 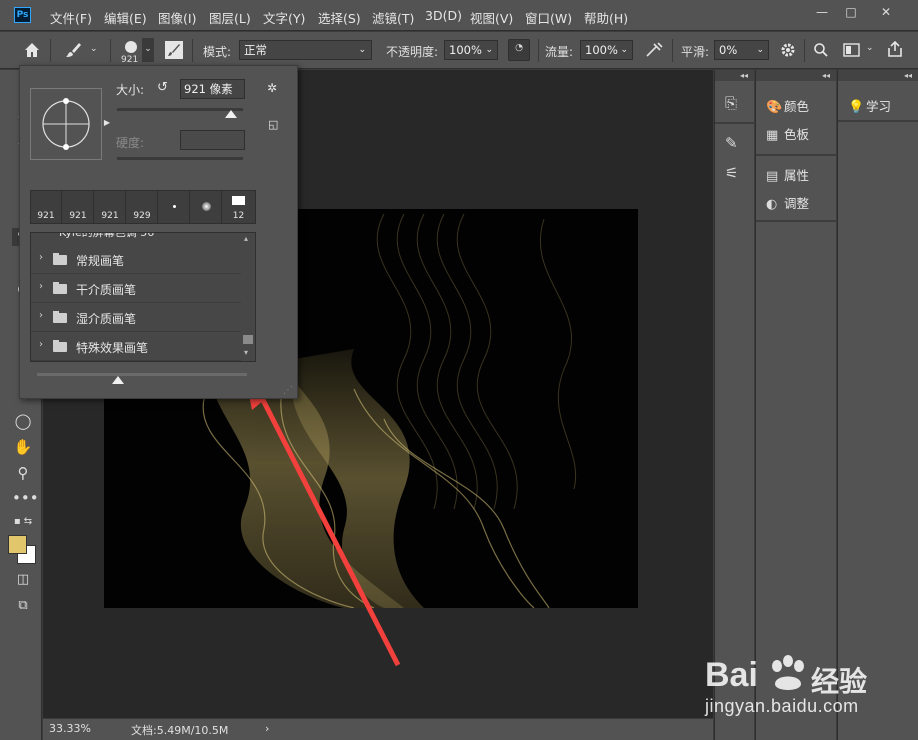 I want to click on properties-panel-tab: ▤ 属性, so click(x=787, y=174).